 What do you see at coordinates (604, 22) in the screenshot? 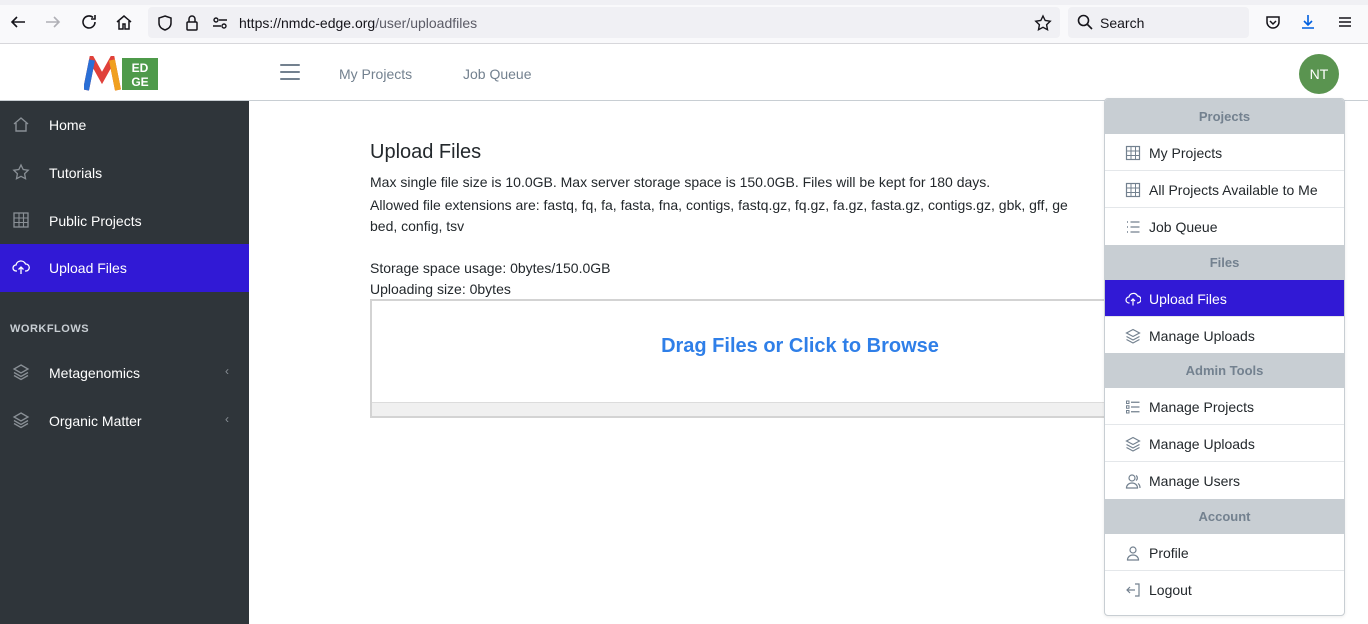
I see `address-bar: https://nmdc-edge.org/user/uploadfiles` at bounding box center [604, 22].